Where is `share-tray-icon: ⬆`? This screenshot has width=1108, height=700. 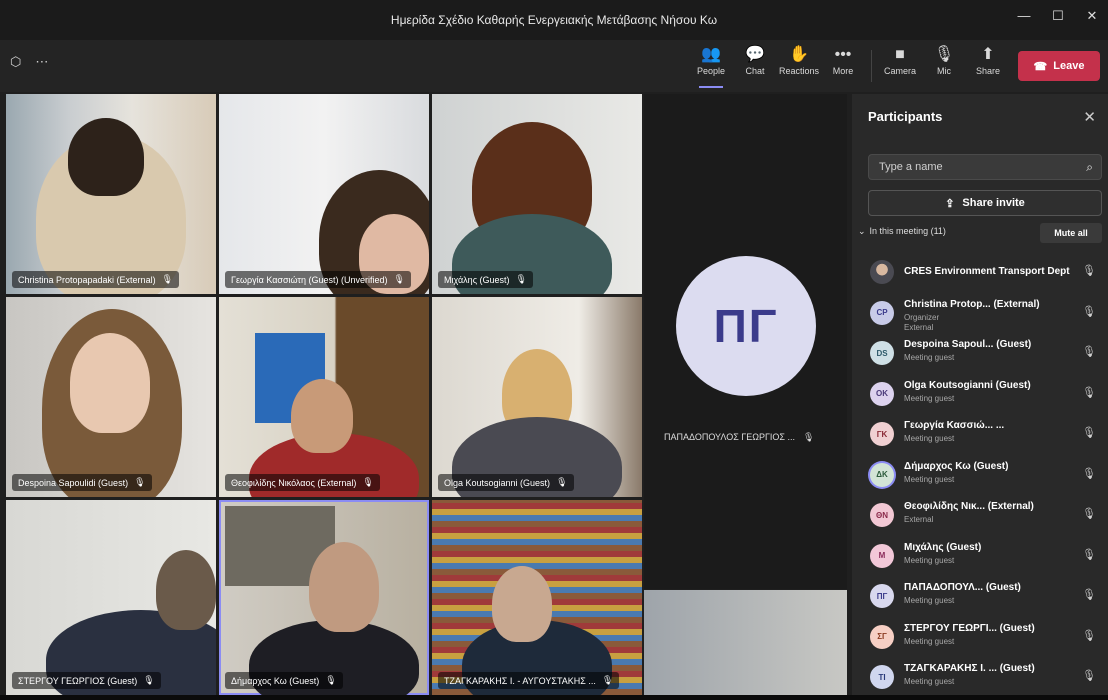 share-tray-icon: ⬆ is located at coordinates (988, 54).